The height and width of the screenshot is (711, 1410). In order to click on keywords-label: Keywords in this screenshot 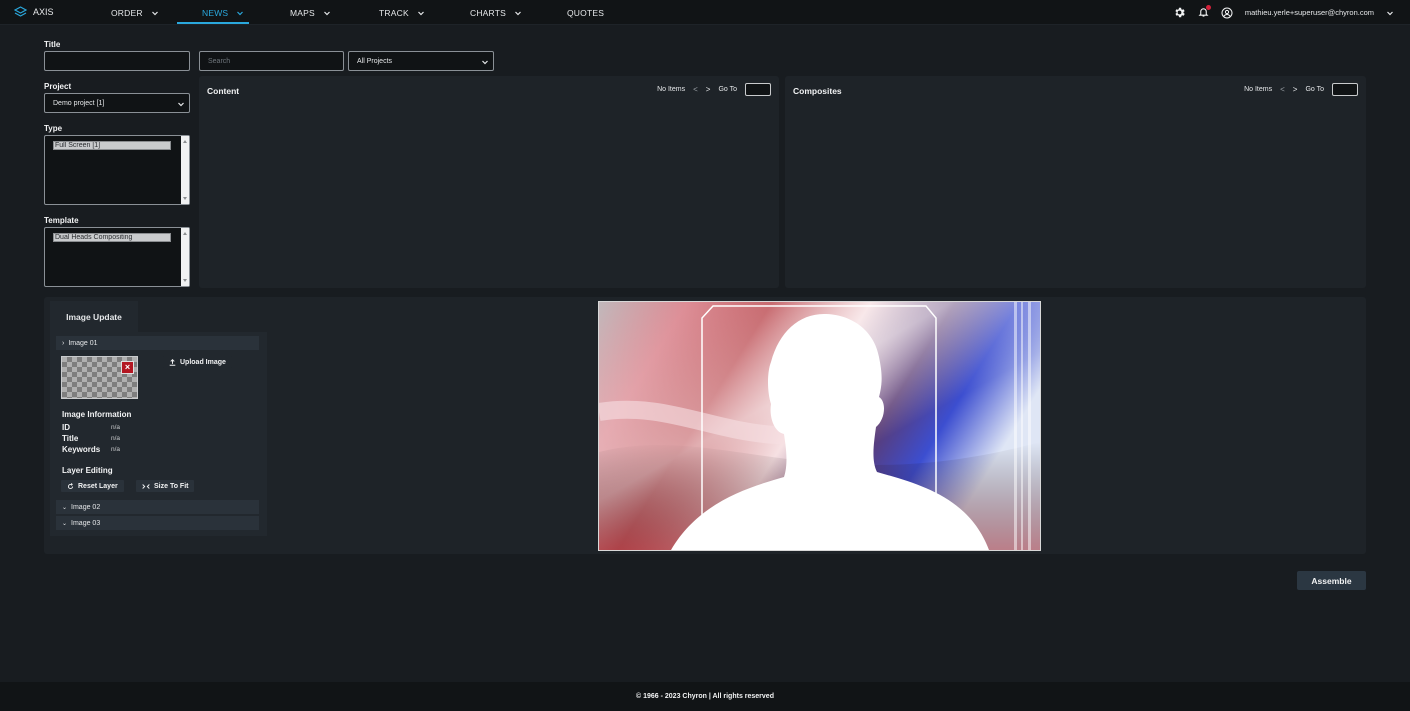, I will do `click(81, 449)`.